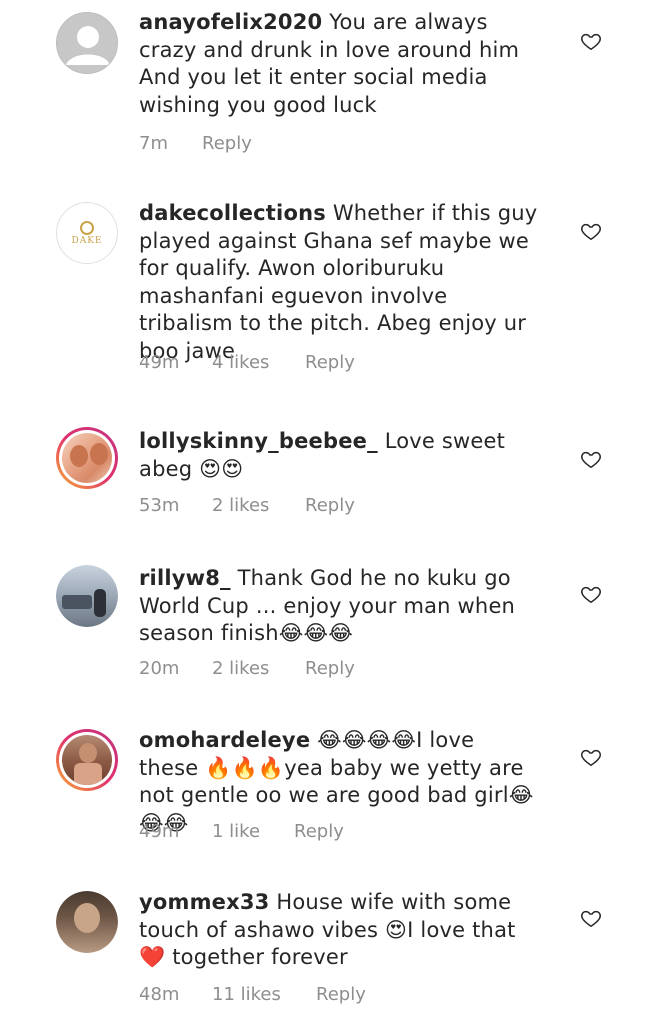 Image resolution: width=667 pixels, height=1024 pixels. What do you see at coordinates (224, 740) in the screenshot?
I see `username: omohardeleye` at bounding box center [224, 740].